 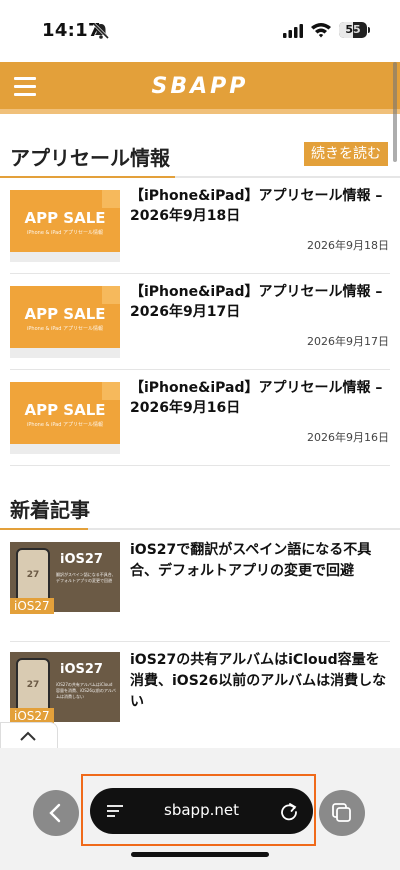 What do you see at coordinates (261, 398) in the screenshot?
I see `sale-item-title: 【iPhone&iPad】アプリセール情報 – 2026年9月16日` at bounding box center [261, 398].